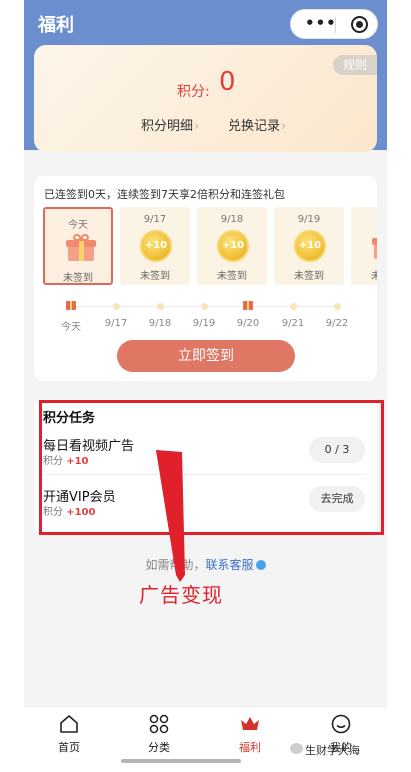 This screenshot has height=772, width=411. What do you see at coordinates (332, 750) in the screenshot?
I see `watermark-text: 生财学大海` at bounding box center [332, 750].